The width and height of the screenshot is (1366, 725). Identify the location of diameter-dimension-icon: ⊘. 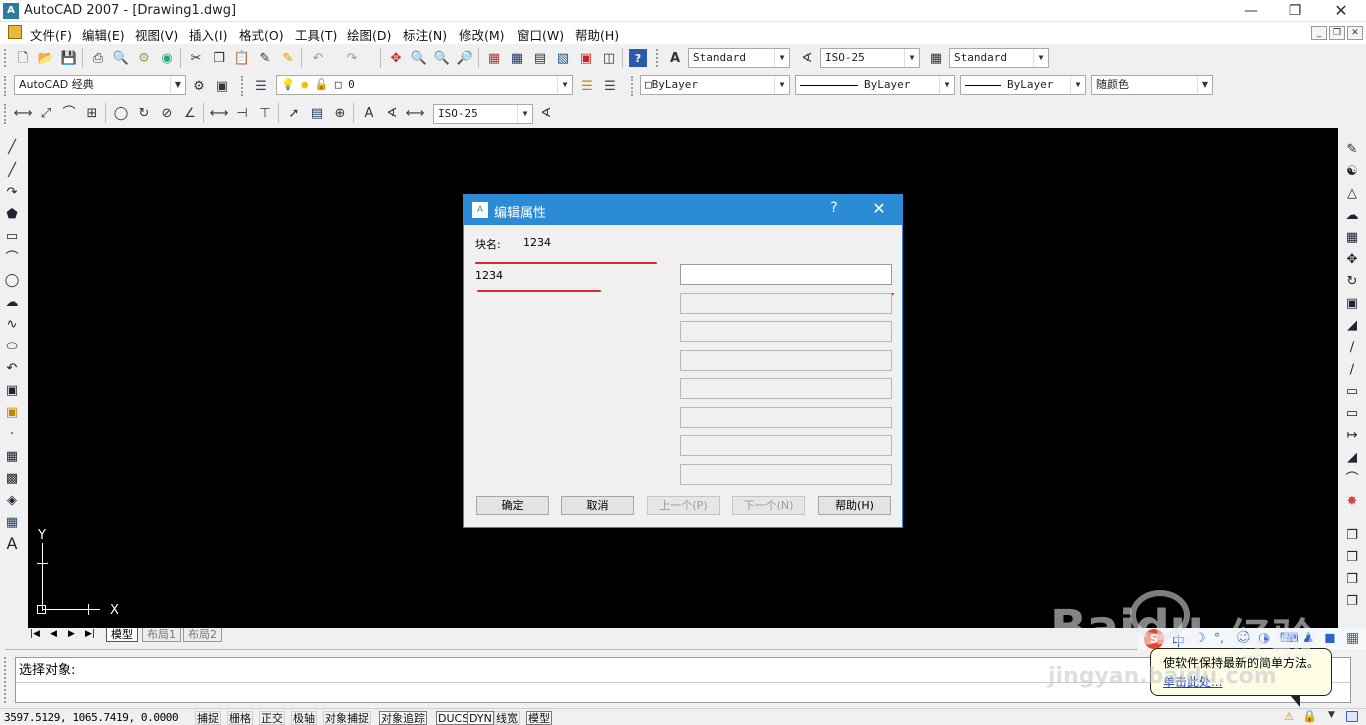
(167, 113).